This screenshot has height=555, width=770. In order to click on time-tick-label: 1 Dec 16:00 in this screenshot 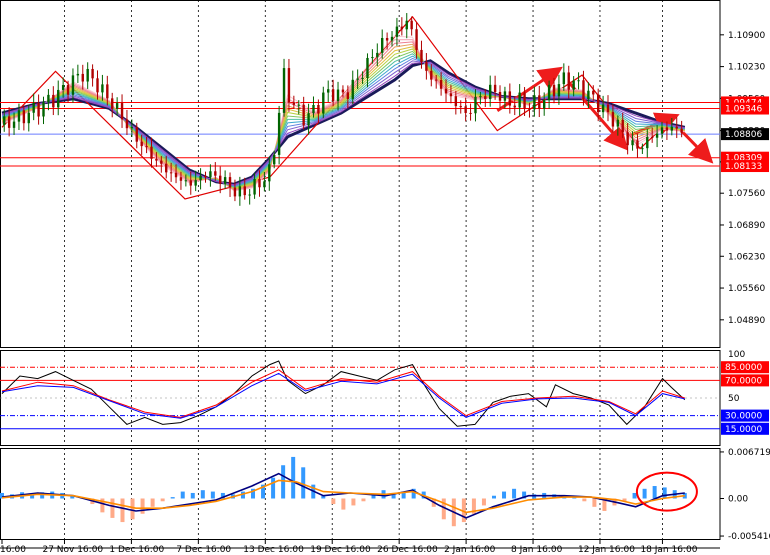, I will do `click(136, 550)`.